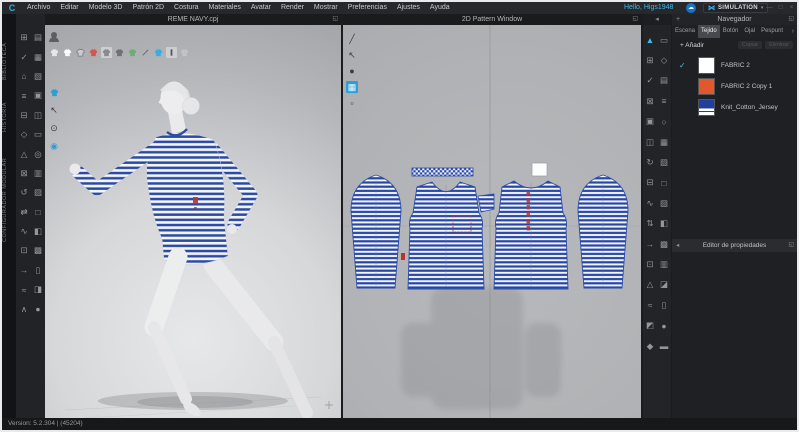 This screenshot has width=799, height=432. What do you see at coordinates (734, 19) in the screenshot?
I see `navigator-header: + Navegador ◱` at bounding box center [734, 19].